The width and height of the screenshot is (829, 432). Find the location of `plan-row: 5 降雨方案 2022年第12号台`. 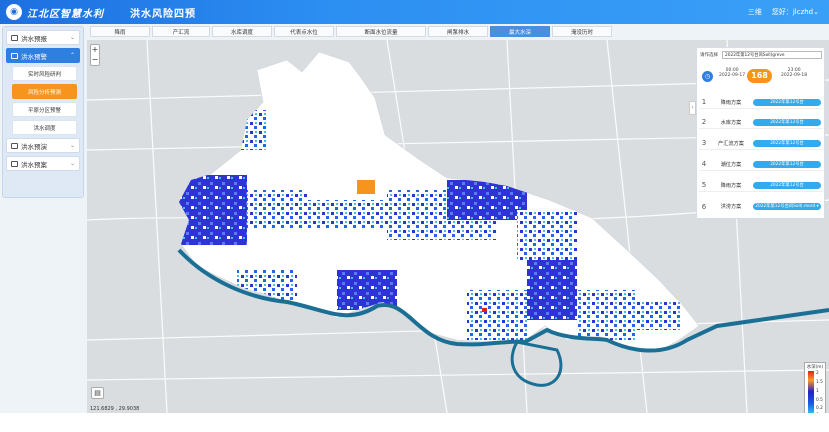

plan-row: 5 降雨方案 2022年第12号台 is located at coordinates (761, 185).